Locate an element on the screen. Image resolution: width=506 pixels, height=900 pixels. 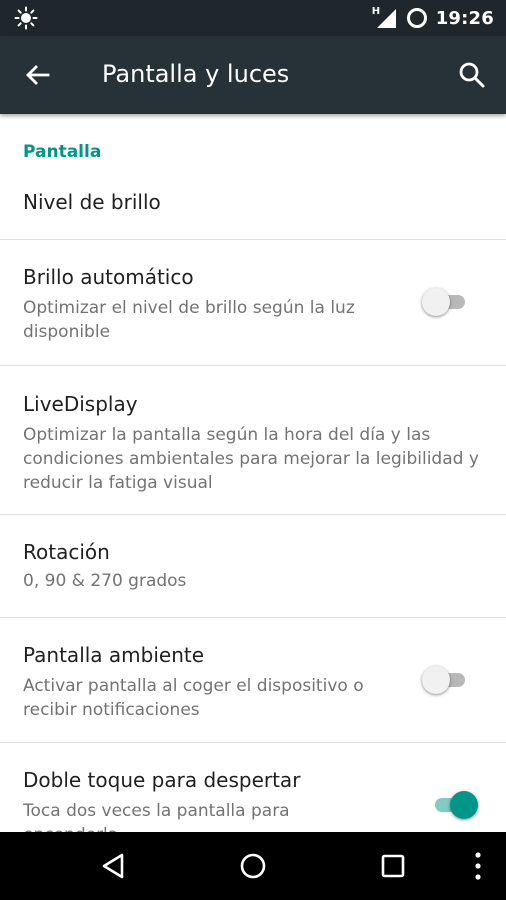
setting-summary: 0, 90 & 270 grados is located at coordinates (105, 581).